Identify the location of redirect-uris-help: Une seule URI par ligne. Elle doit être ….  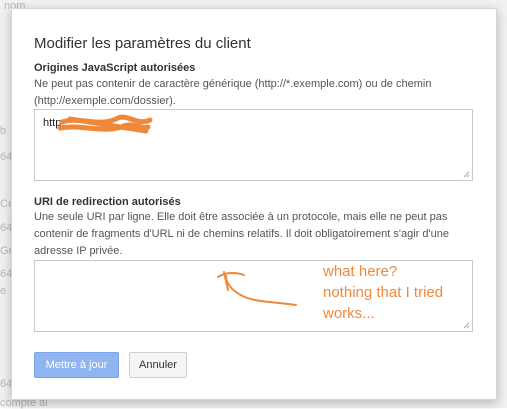
(241, 234).